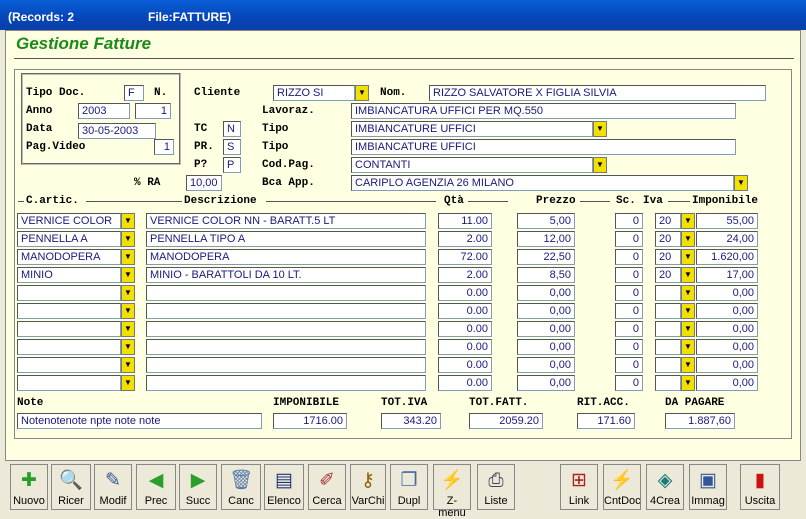  I want to click on article-code-cell: VERNICE COLOR, so click(69, 221).